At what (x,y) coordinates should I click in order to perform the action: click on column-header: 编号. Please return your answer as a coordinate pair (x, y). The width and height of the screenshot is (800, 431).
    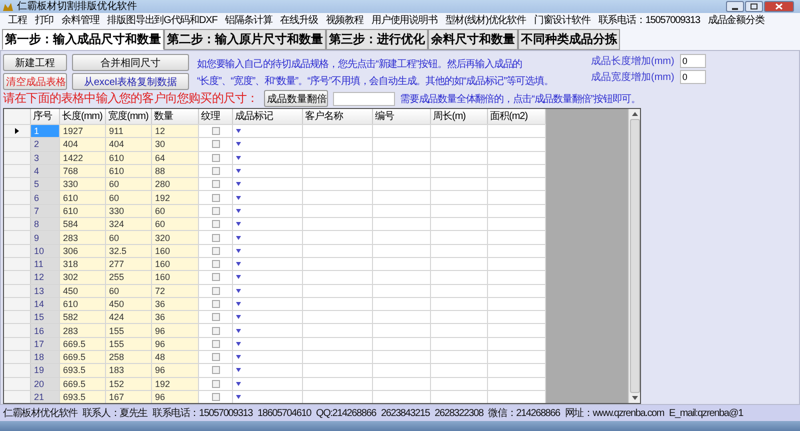
    Looking at the image, I should click on (402, 116).